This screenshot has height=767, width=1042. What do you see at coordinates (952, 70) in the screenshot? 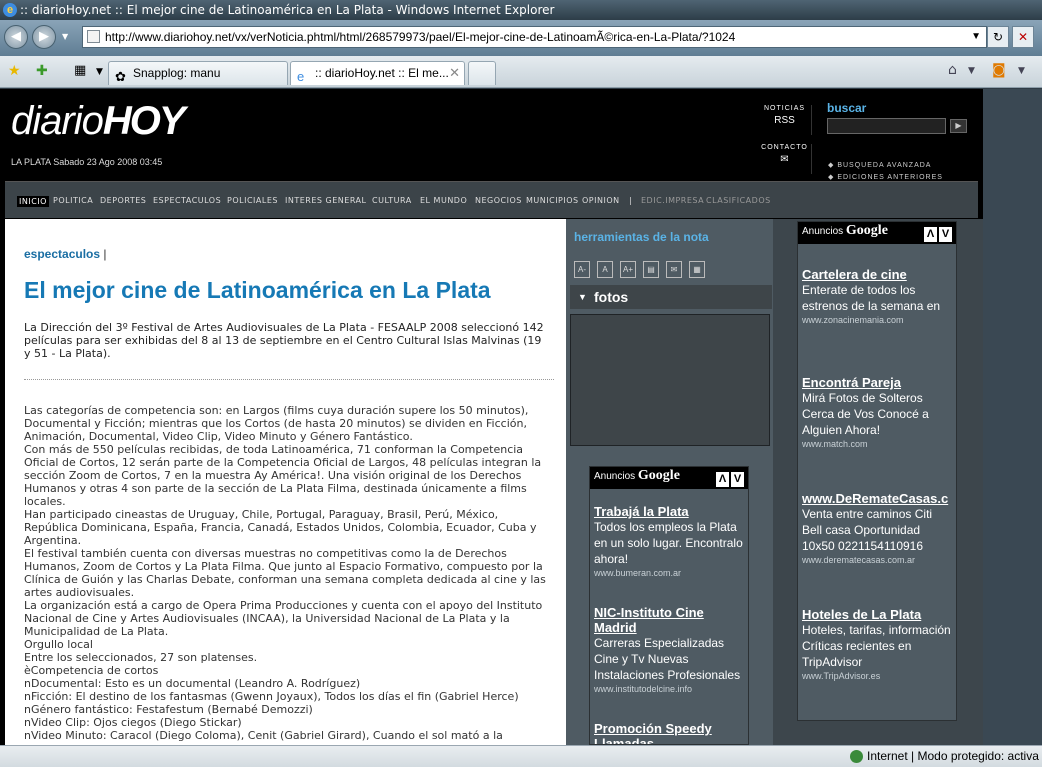
I see `home-icon: ⌂` at bounding box center [952, 70].